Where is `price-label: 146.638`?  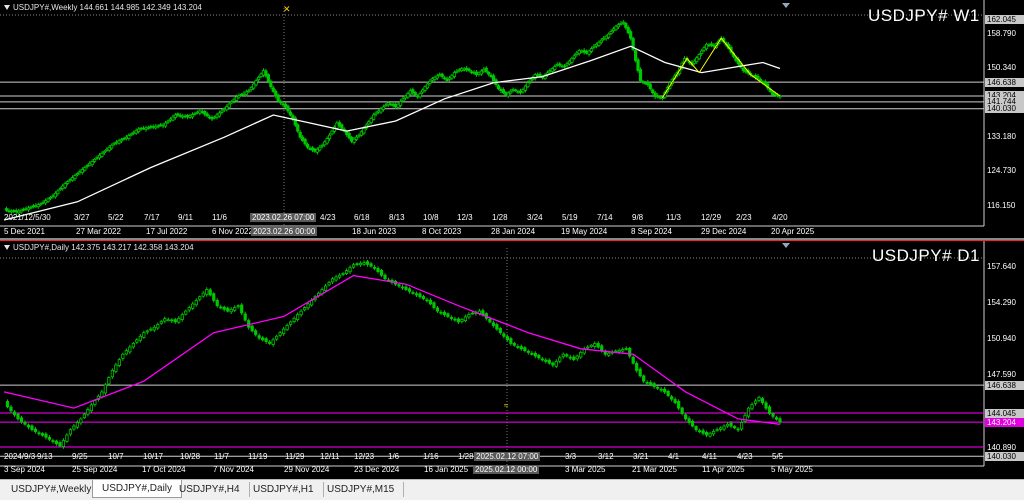
price-label: 146.638 is located at coordinates (1004, 82).